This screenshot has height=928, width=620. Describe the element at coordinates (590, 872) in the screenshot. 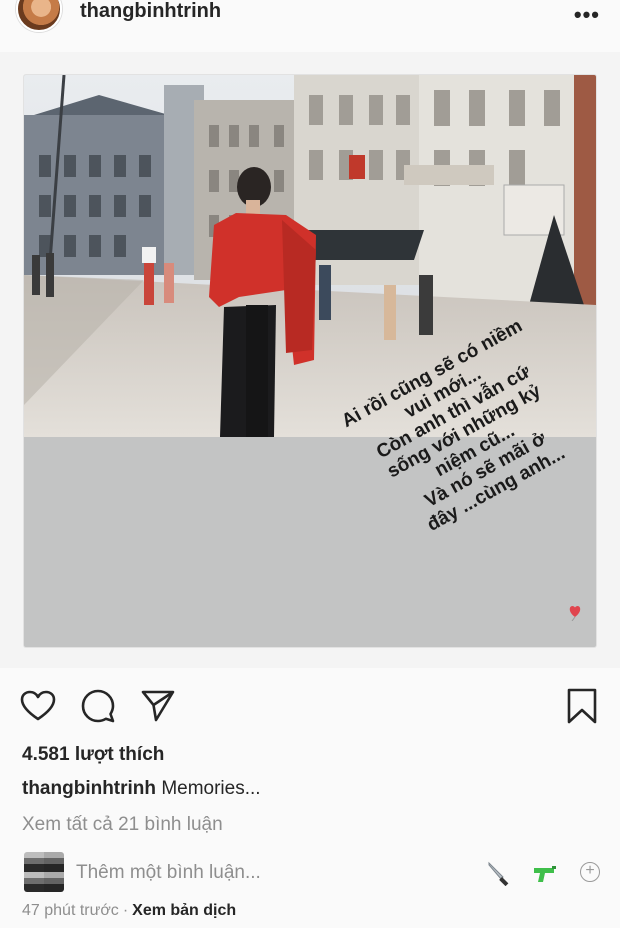

I see `add-emoji-icon: +` at that location.